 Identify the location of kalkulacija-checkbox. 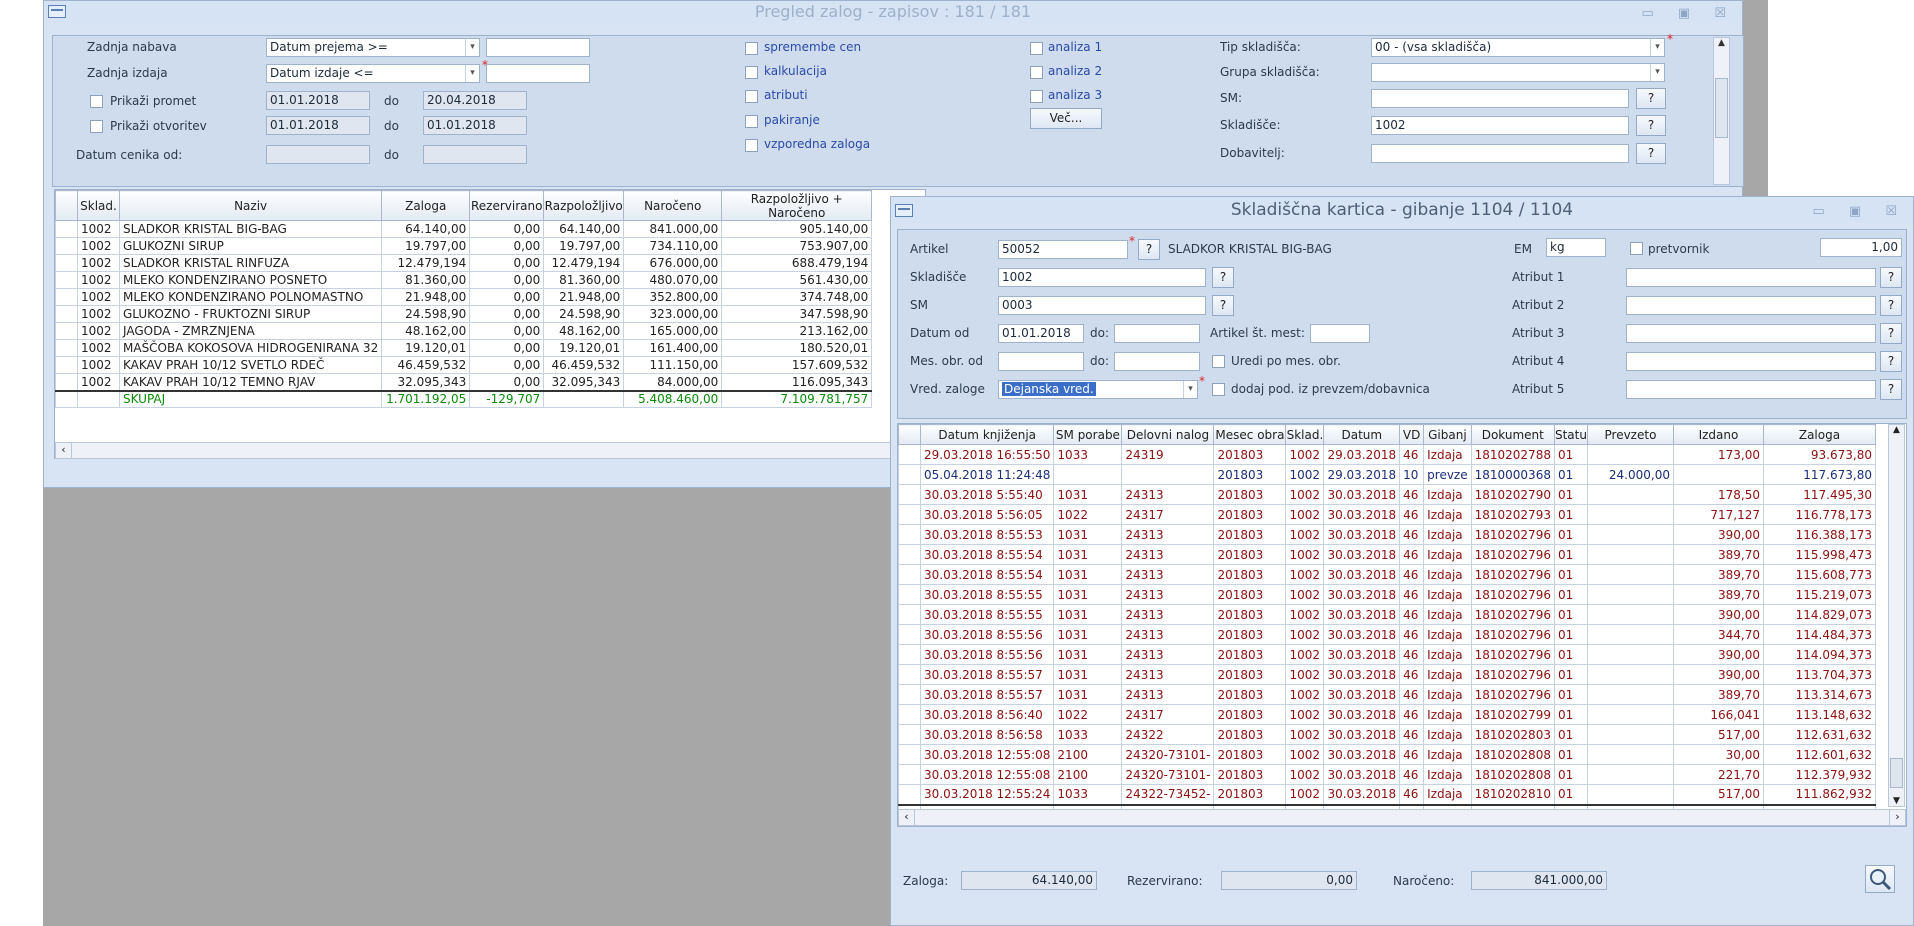
(751, 72).